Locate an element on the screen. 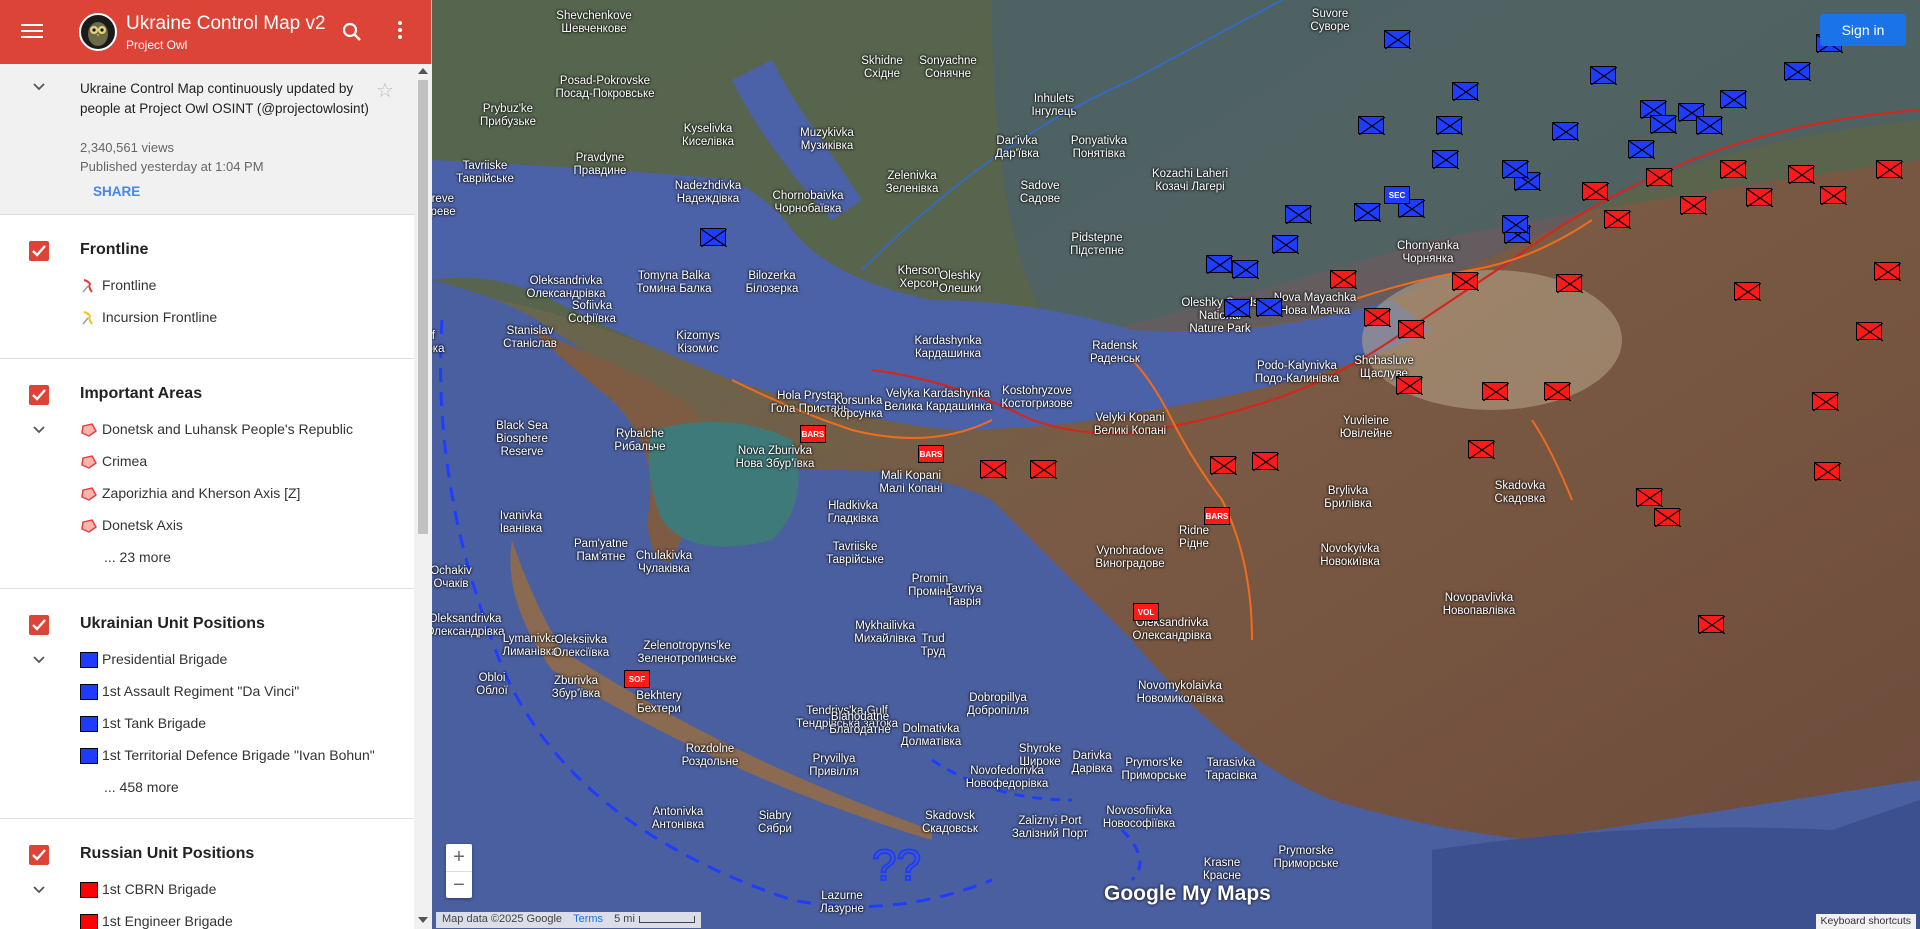 This screenshot has height=929, width=1920. more-items-link: ... 458 more is located at coordinates (207, 787).